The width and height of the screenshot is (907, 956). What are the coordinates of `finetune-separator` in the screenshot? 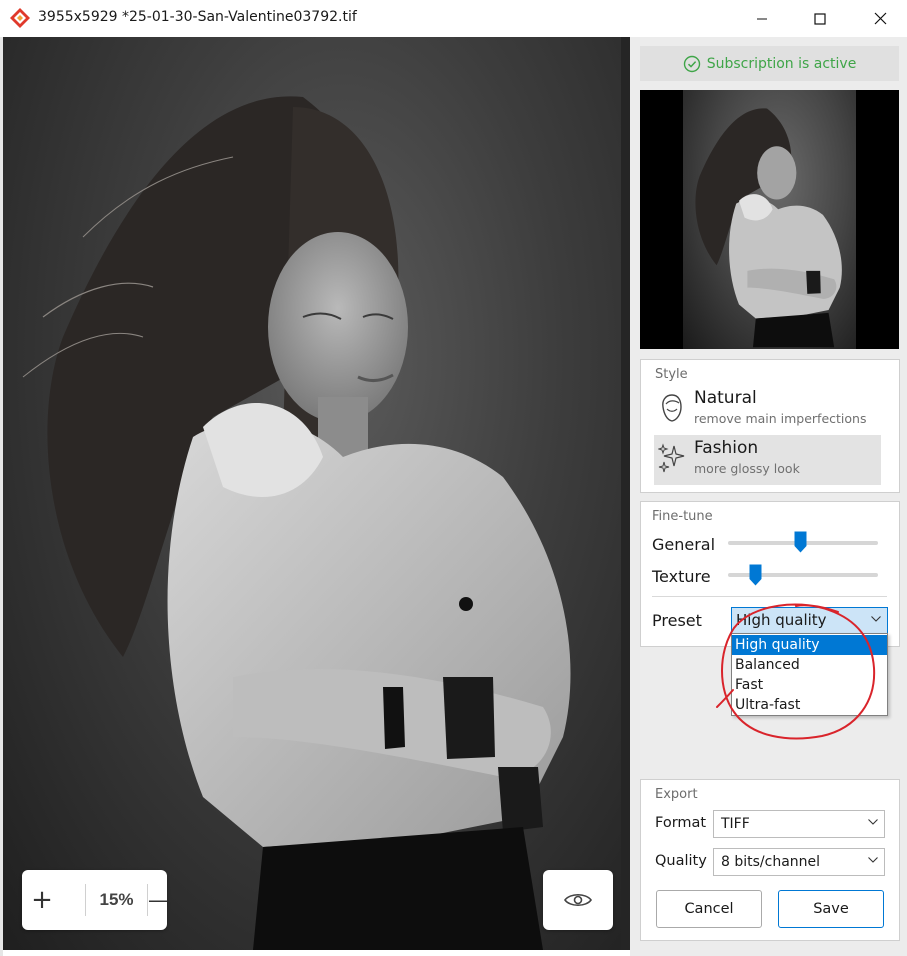 It's located at (769, 596).